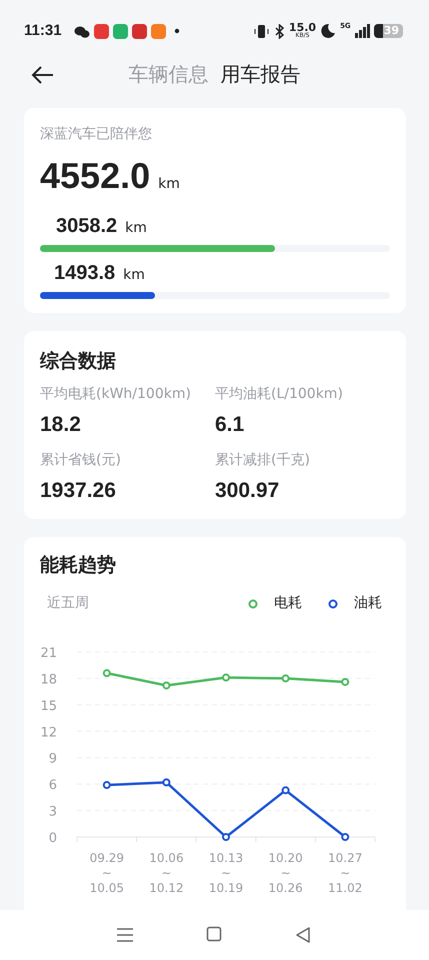  What do you see at coordinates (52, 838) in the screenshot?
I see `y-tick-label: 0` at bounding box center [52, 838].